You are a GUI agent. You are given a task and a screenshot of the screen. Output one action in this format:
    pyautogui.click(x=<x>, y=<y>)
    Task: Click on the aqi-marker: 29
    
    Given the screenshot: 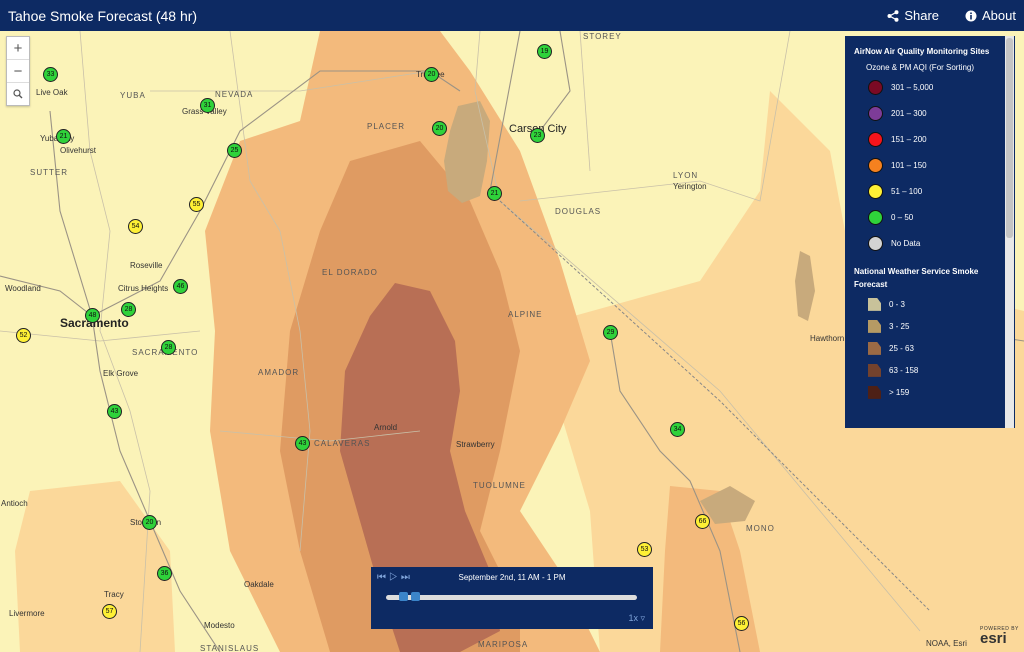 What is the action you would take?
    pyautogui.click(x=610, y=332)
    